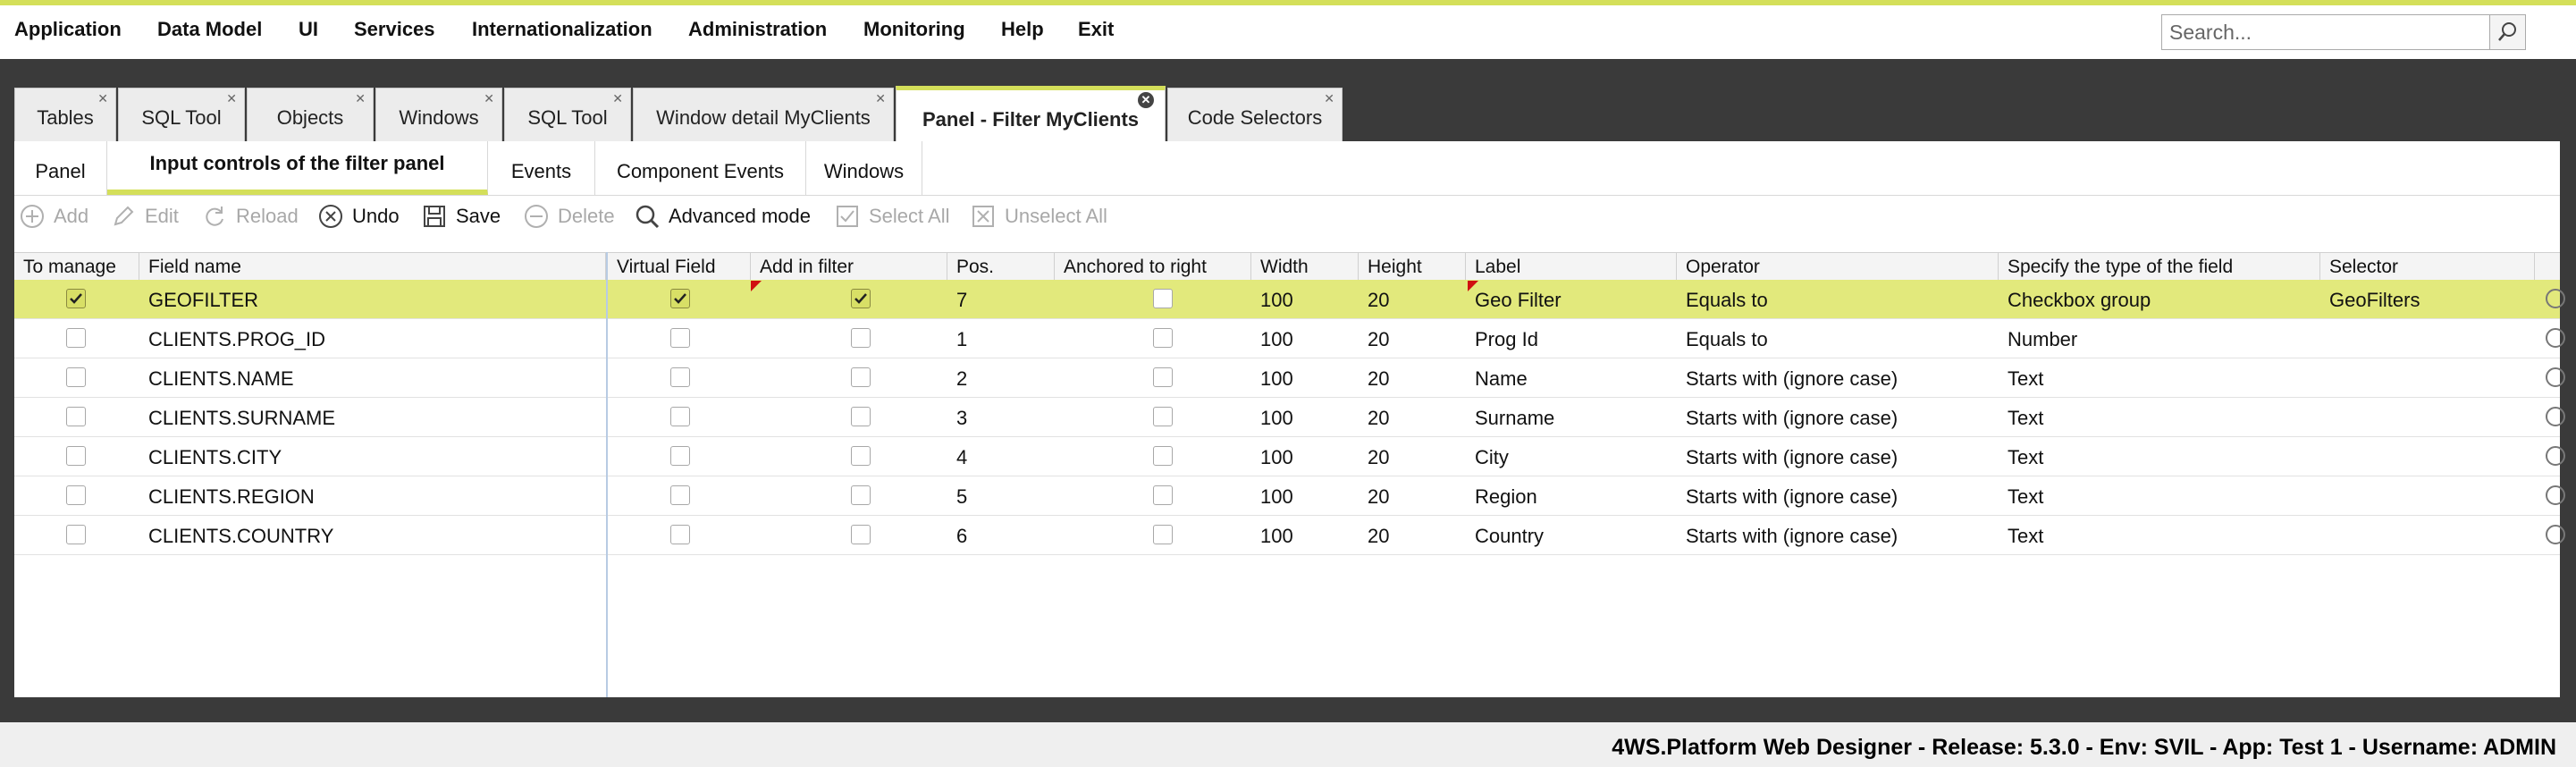  Describe the element at coordinates (65, 216) in the screenshot. I see `add-button: Add` at that location.